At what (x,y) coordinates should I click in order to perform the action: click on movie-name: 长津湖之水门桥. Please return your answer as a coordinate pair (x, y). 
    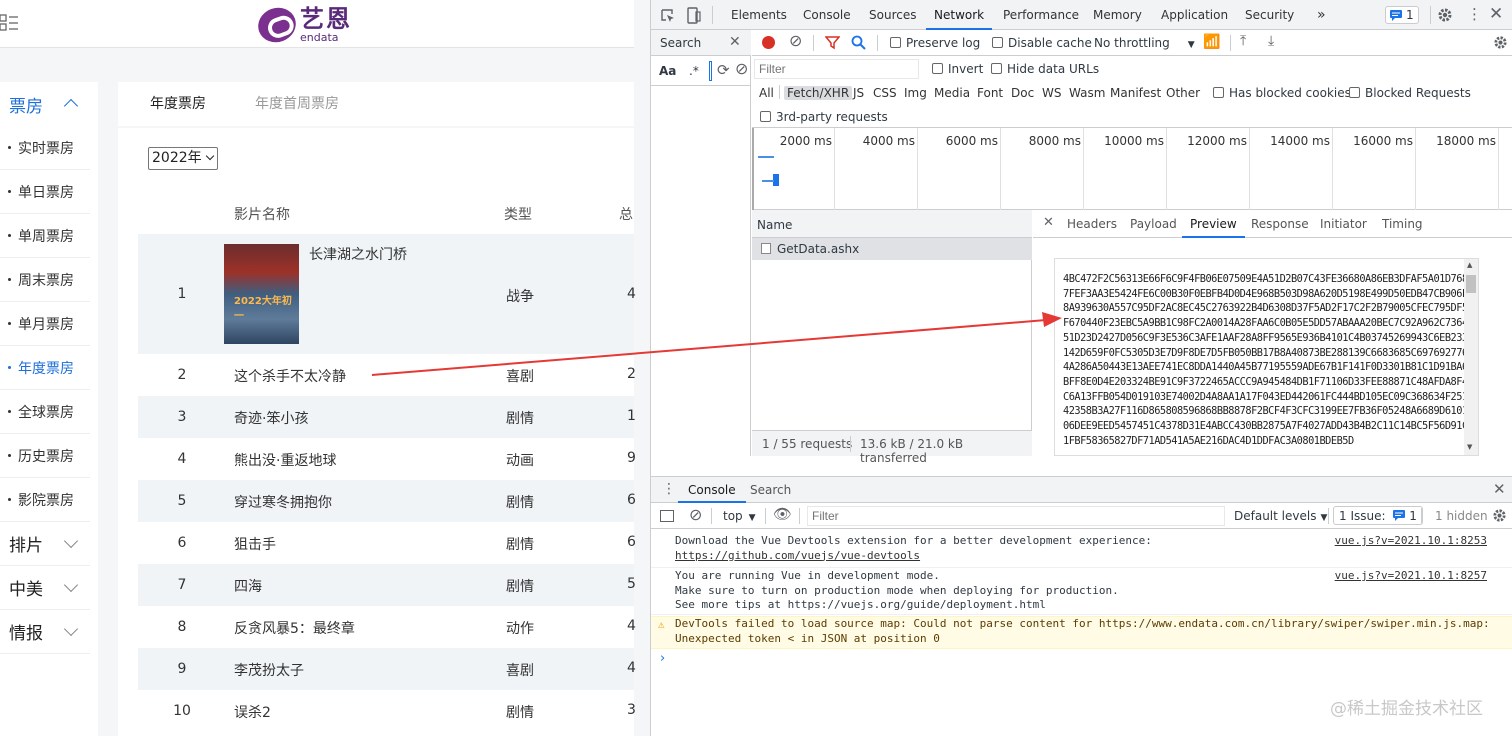
    Looking at the image, I should click on (358, 254).